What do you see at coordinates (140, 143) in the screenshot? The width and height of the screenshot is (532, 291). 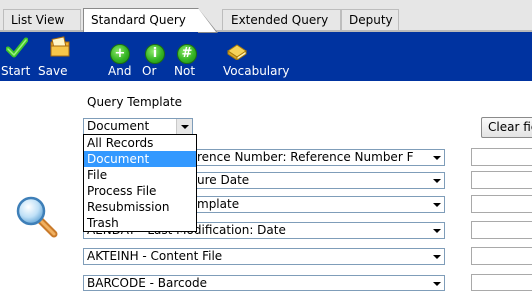 I see `option-all-records: All Records` at bounding box center [140, 143].